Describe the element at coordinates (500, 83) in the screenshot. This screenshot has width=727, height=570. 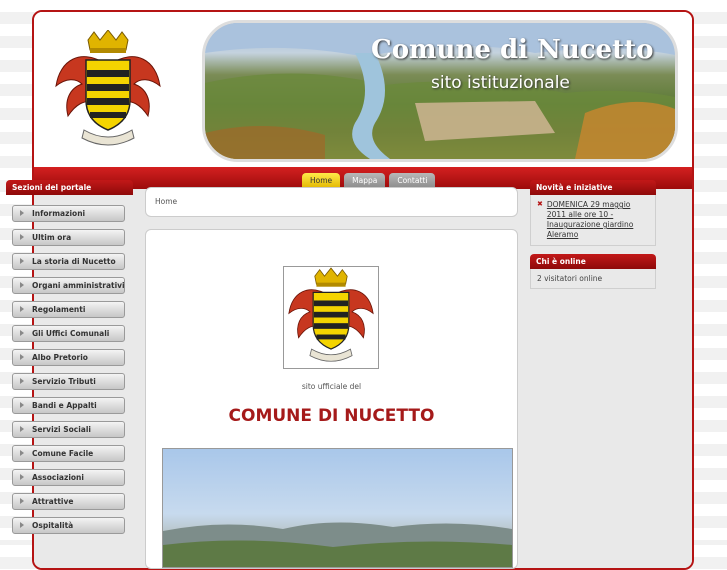
I see `site-subtitle: sito istituzionale` at that location.